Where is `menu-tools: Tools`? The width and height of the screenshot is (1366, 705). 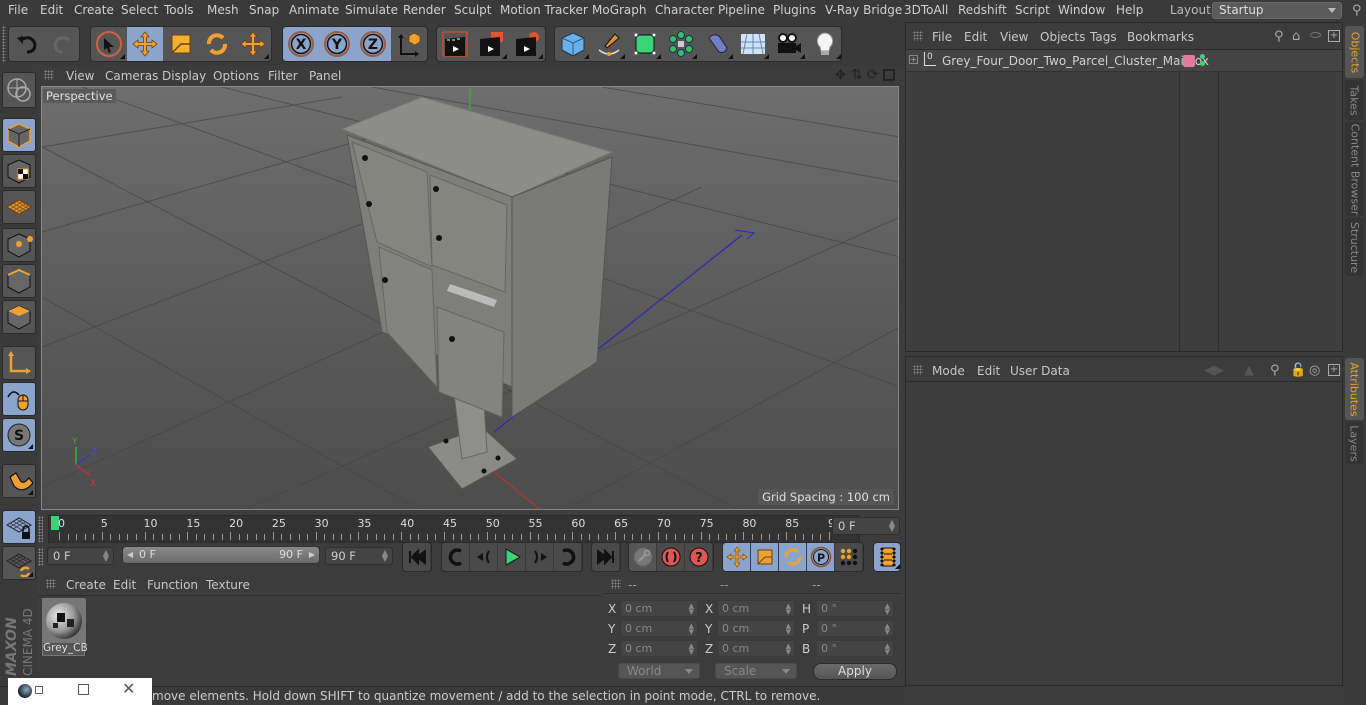 menu-tools: Tools is located at coordinates (179, 10).